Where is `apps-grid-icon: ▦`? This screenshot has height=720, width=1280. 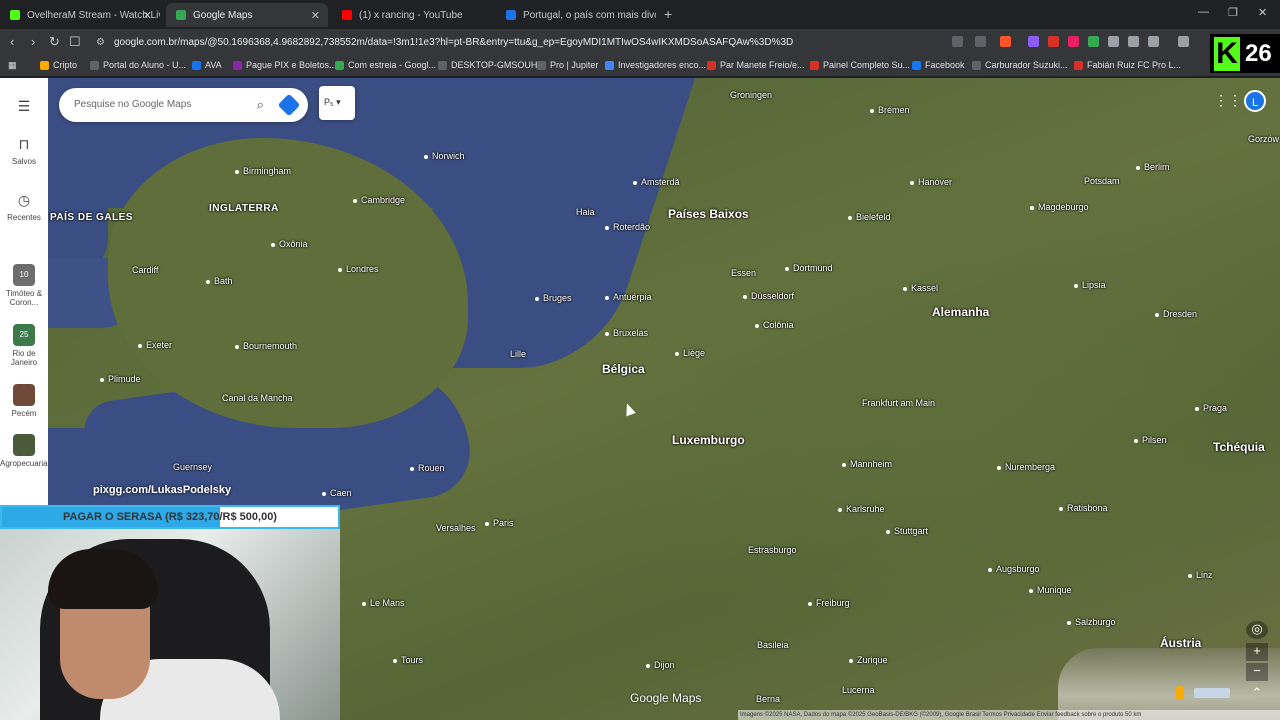
apps-grid-icon: ▦ is located at coordinates (12, 65).